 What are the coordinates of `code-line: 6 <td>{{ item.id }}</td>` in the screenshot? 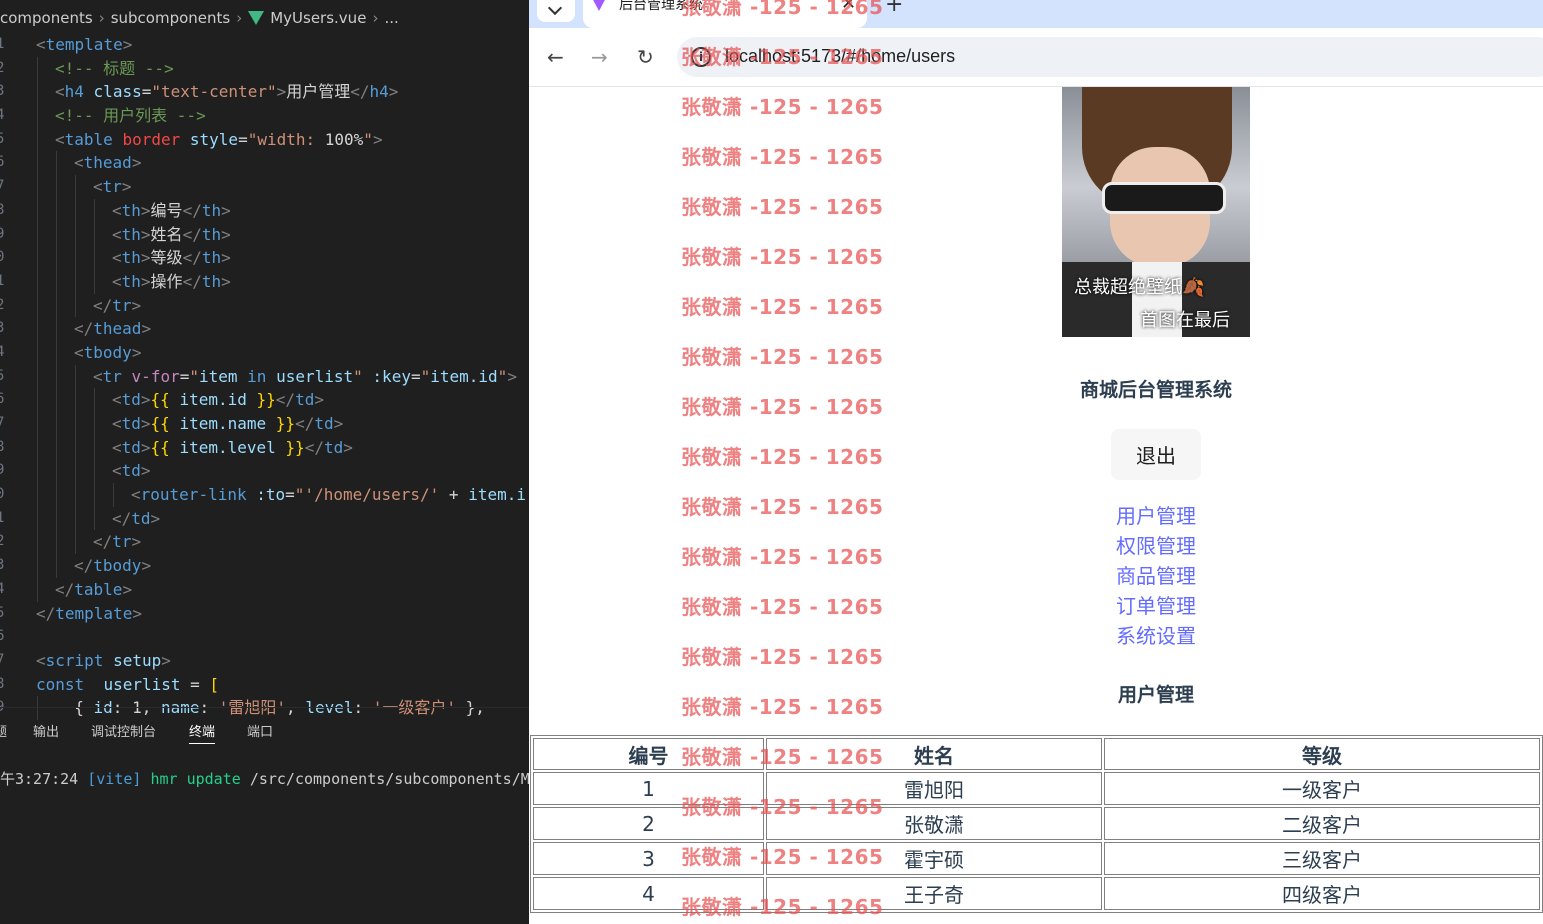 It's located at (264, 400).